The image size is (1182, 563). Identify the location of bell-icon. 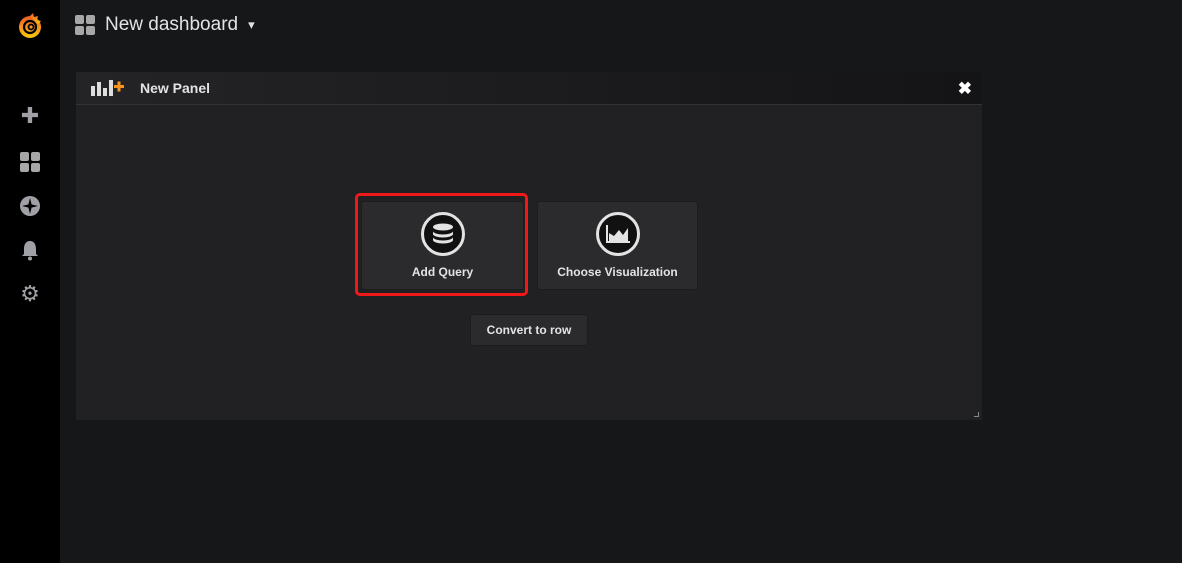
(30, 250).